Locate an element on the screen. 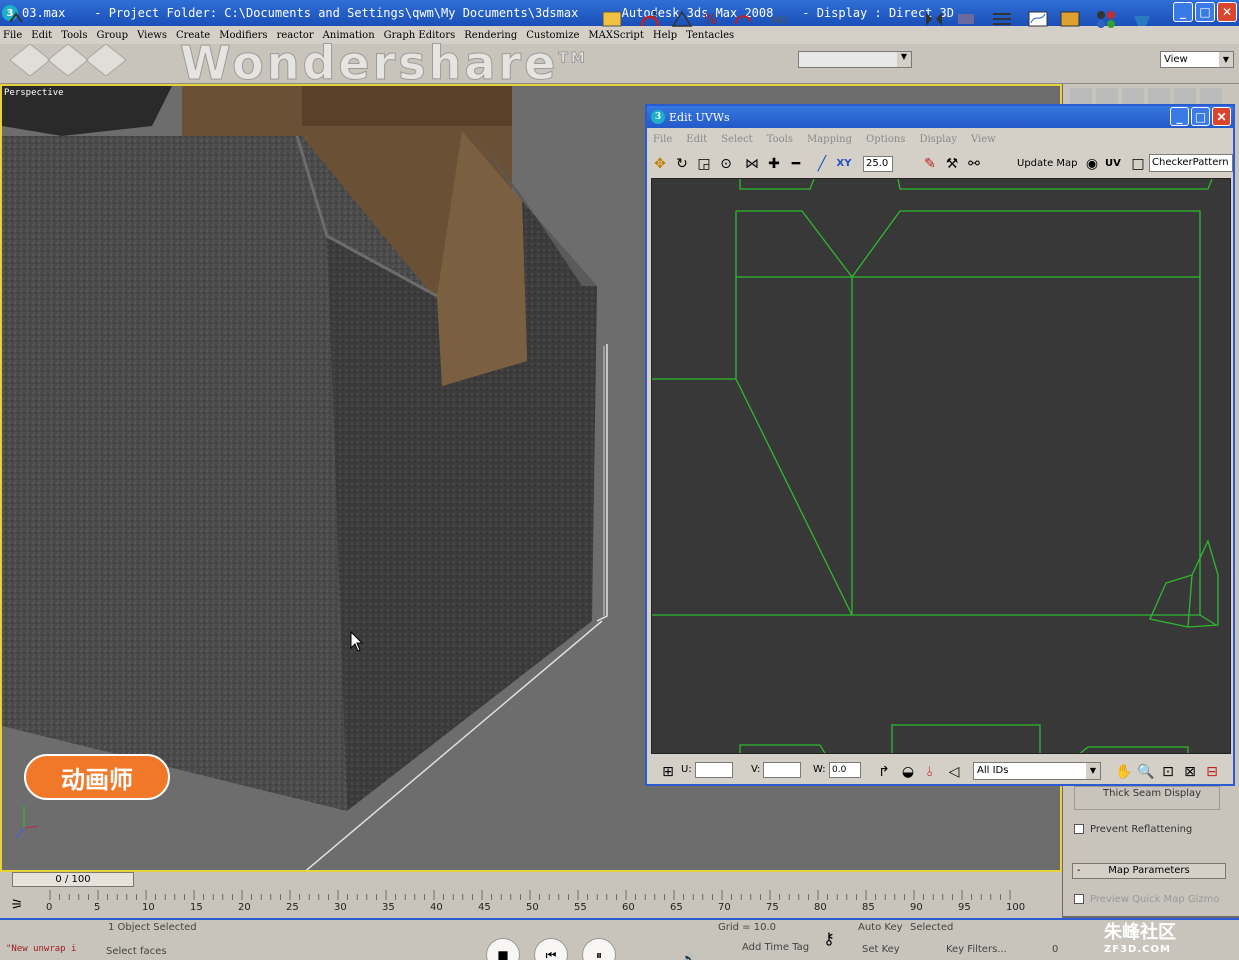  pick-icon: ✎ is located at coordinates (930, 164).